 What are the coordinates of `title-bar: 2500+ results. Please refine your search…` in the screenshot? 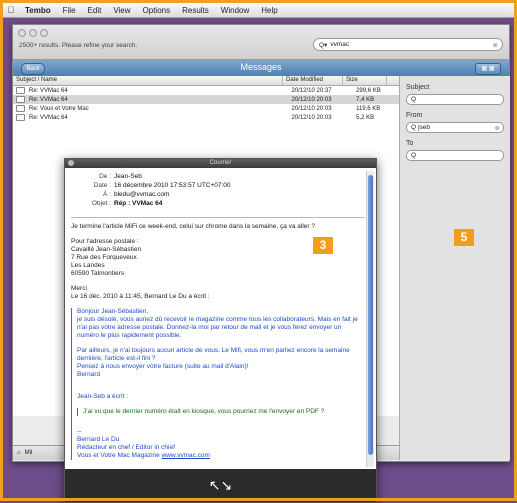 It's located at (261, 42).